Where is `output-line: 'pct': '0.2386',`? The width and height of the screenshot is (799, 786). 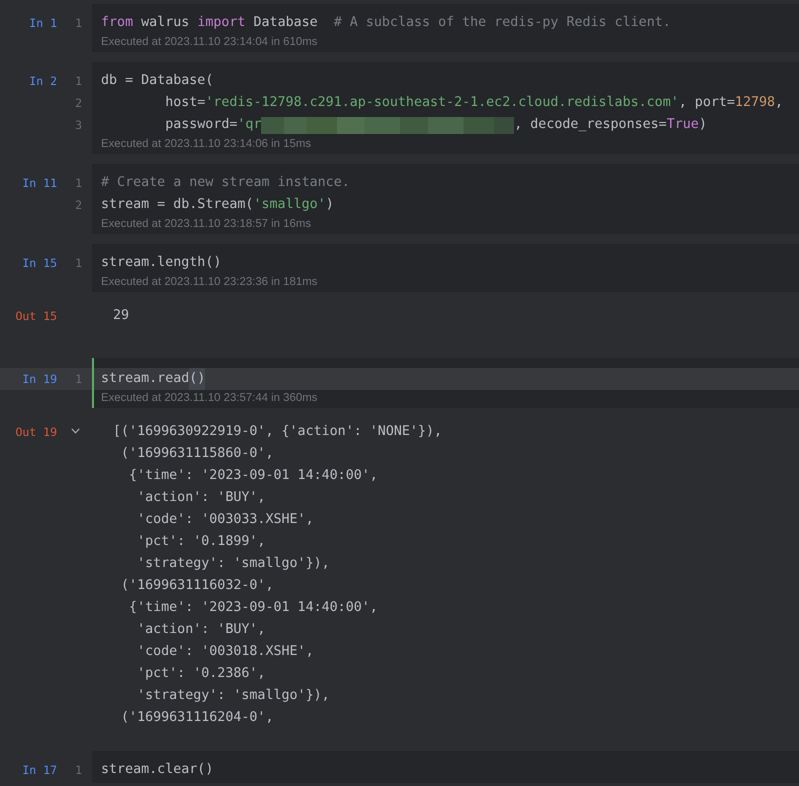 output-line: 'pct': '0.2386', is located at coordinates (201, 674).